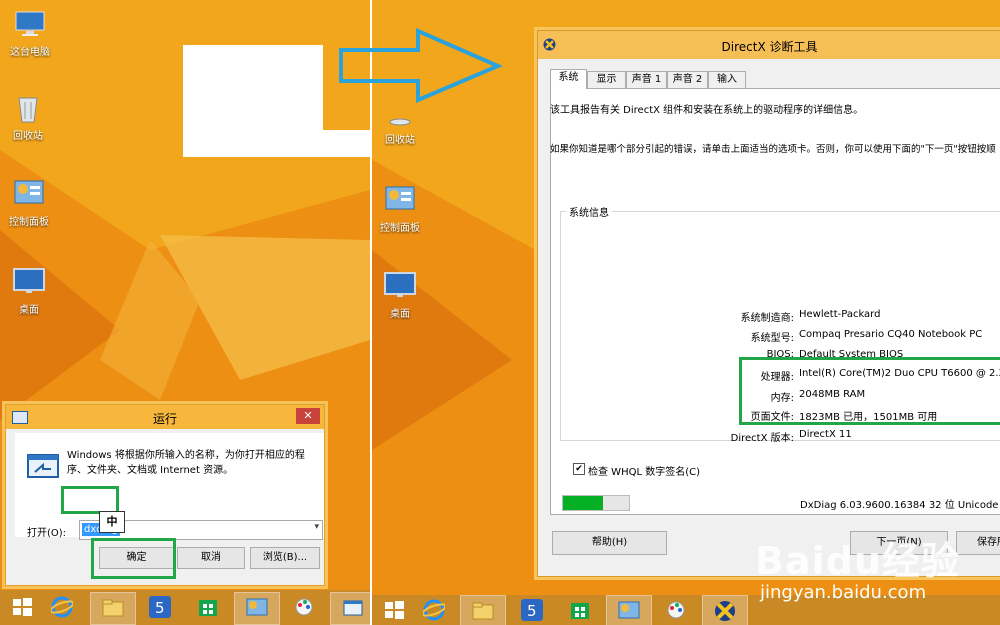  I want to click on taskbar-dxdiag, so click(725, 610).